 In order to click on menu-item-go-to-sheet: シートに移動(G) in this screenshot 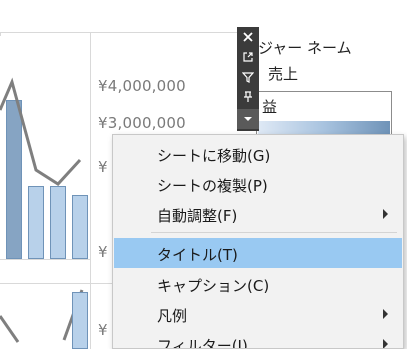, I will do `click(258, 154)`.